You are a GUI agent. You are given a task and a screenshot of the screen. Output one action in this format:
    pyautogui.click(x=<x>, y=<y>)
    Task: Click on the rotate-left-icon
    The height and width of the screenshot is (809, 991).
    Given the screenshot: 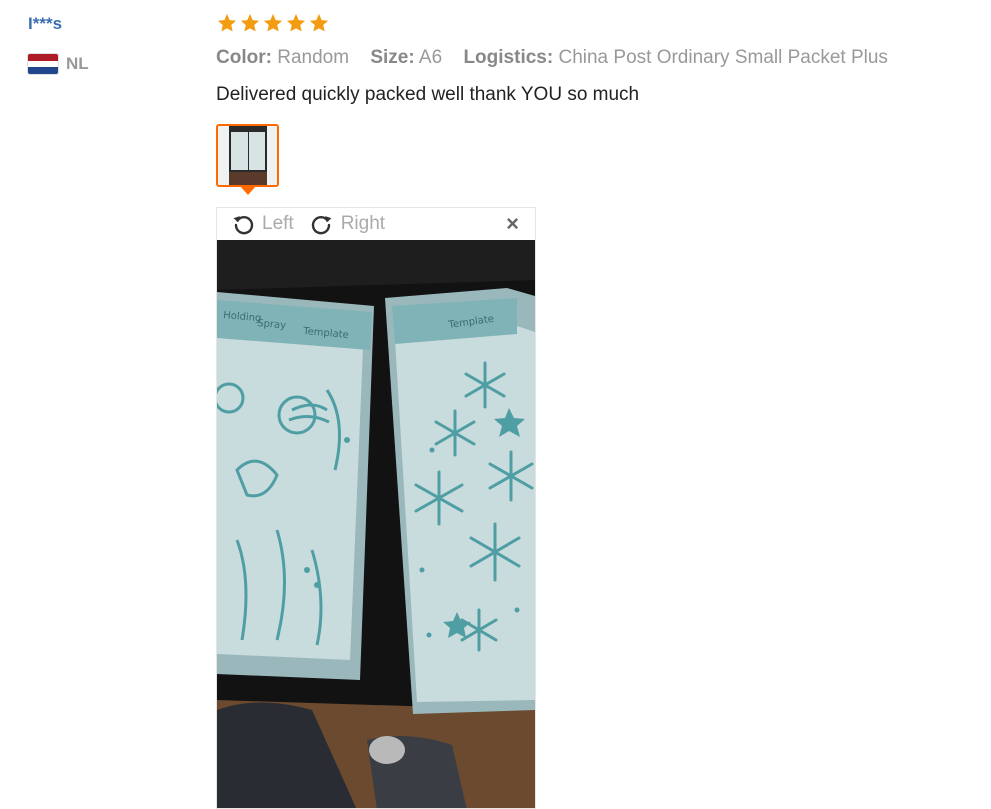 What is the action you would take?
    pyautogui.click(x=243, y=225)
    